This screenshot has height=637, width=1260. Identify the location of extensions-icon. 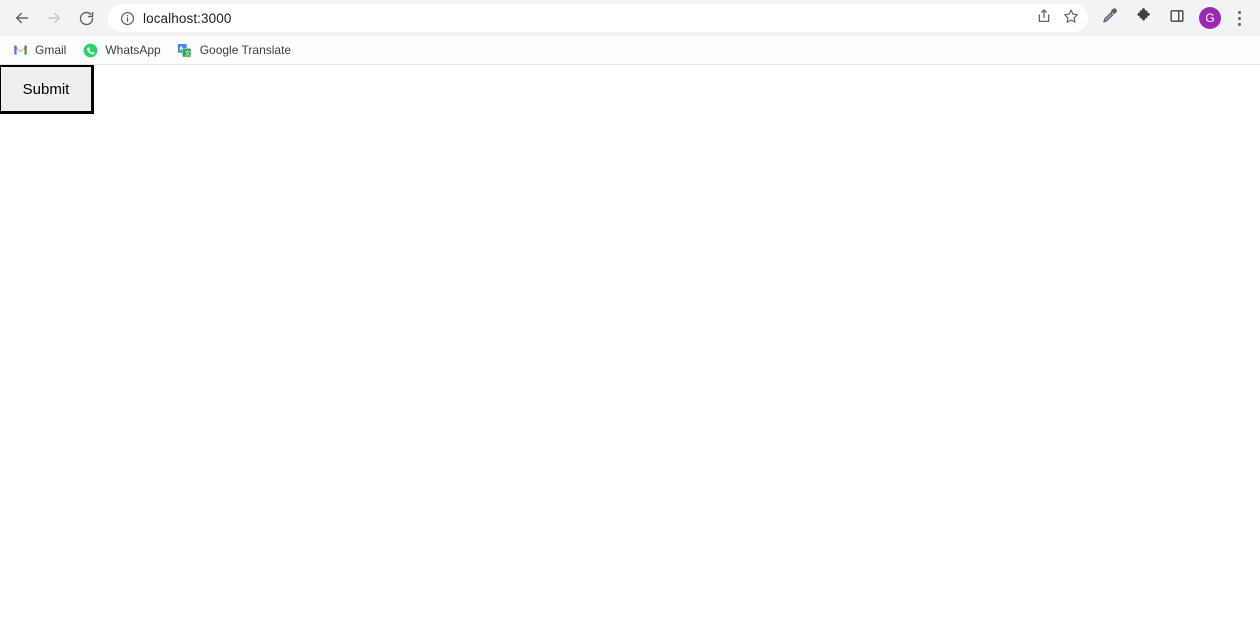
(1143, 18).